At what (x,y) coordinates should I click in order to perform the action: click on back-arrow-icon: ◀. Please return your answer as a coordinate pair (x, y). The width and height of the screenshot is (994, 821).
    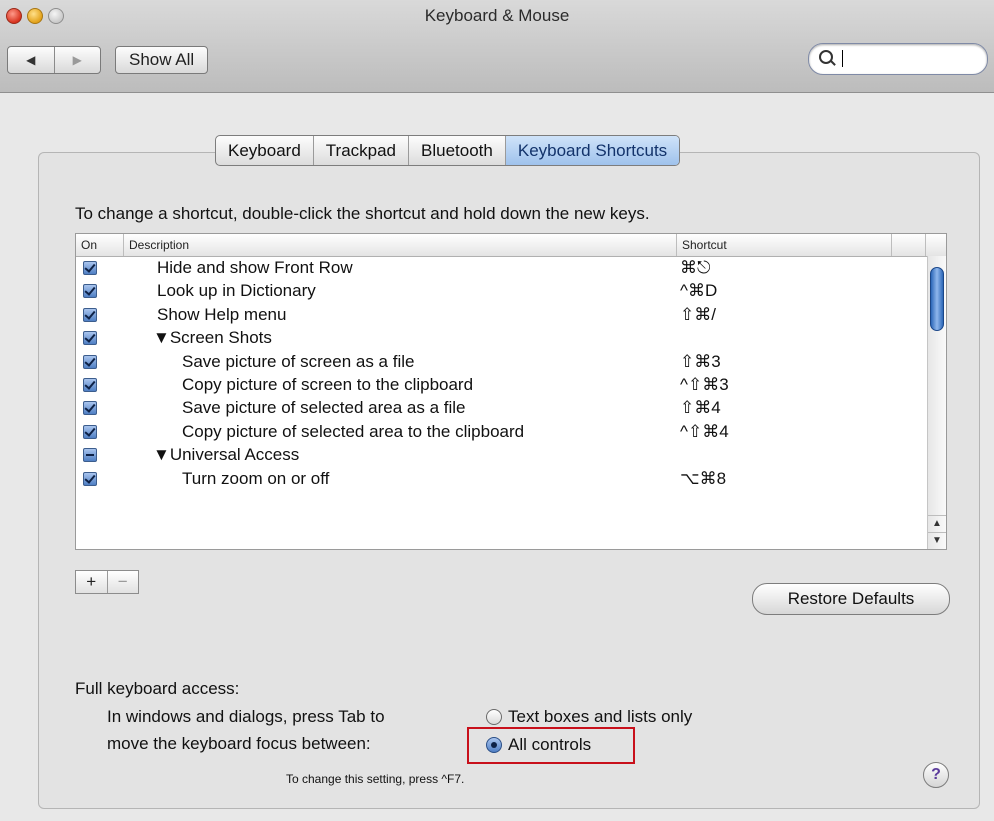
    Looking at the image, I should click on (31, 60).